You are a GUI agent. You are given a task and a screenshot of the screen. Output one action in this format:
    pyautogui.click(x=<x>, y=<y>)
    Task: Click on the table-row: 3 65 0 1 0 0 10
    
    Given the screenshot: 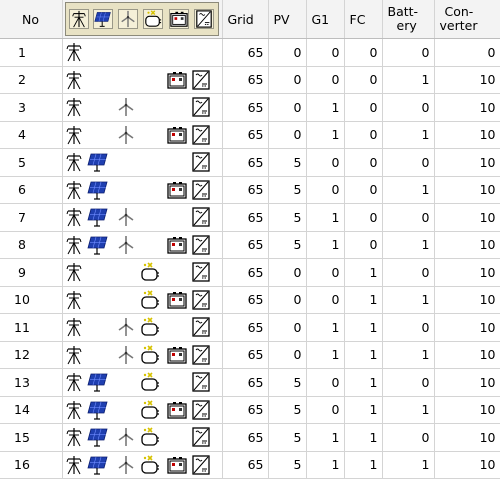 What is the action you would take?
    pyautogui.click(x=250, y=107)
    